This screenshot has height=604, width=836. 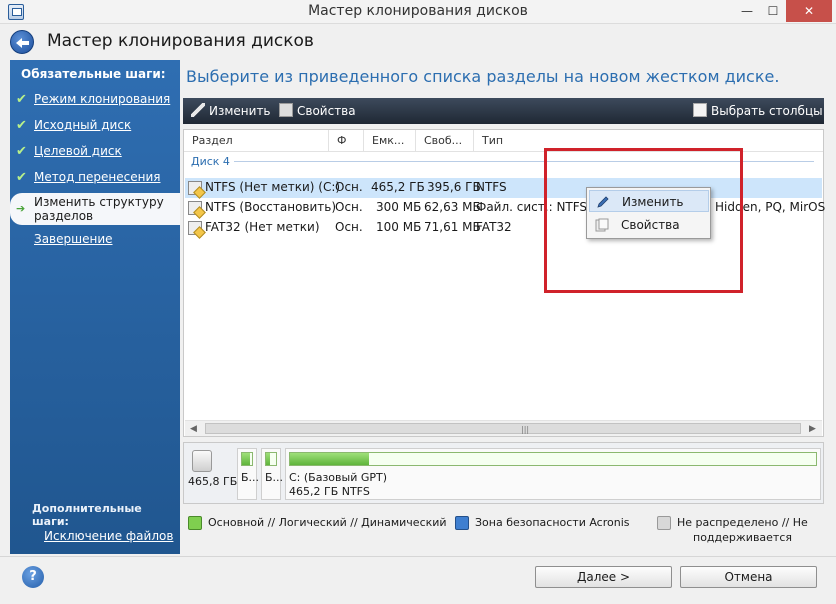 What do you see at coordinates (256, 141) in the screenshot?
I see `column-partition: Раздел` at bounding box center [256, 141].